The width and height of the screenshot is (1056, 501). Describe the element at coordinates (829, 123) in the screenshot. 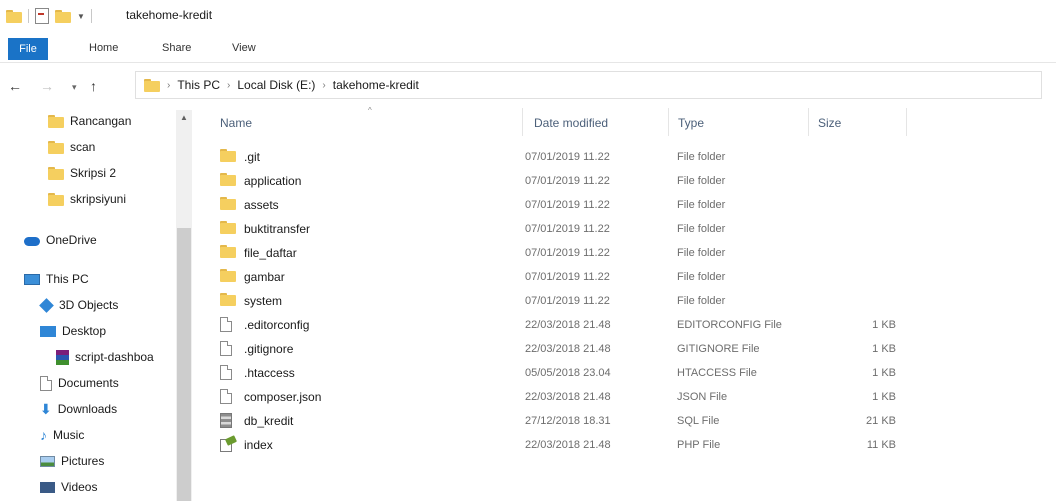

I see `column-header-size: Size` at that location.